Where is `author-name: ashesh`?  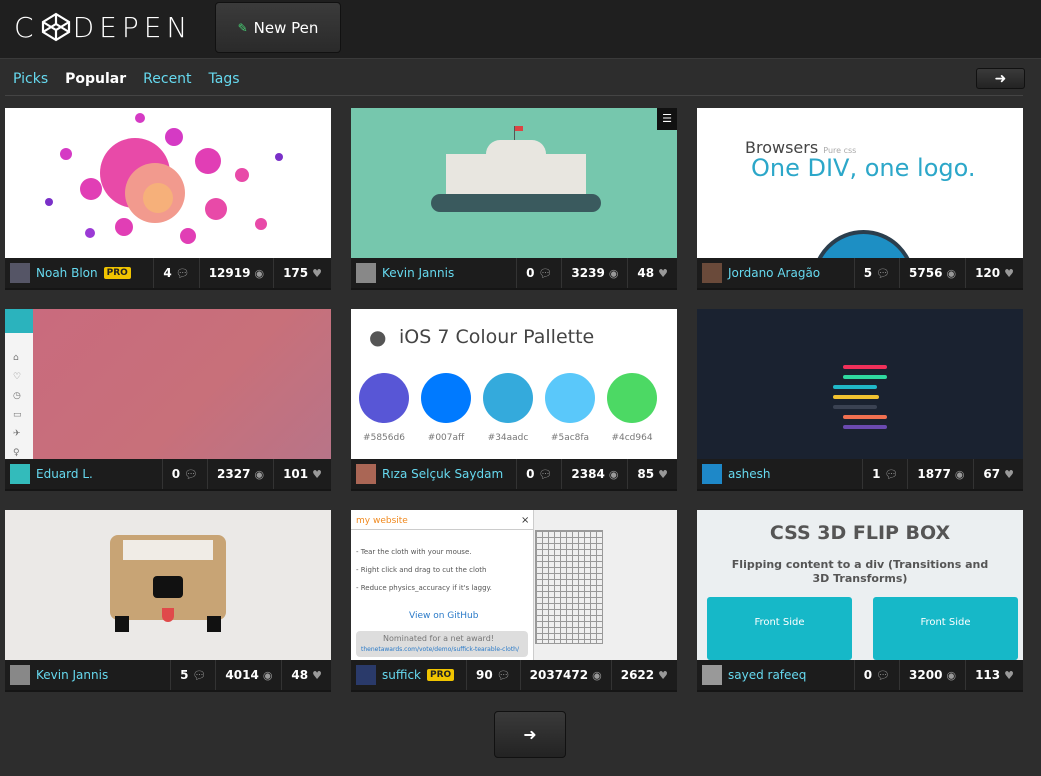 author-name: ashesh is located at coordinates (749, 474).